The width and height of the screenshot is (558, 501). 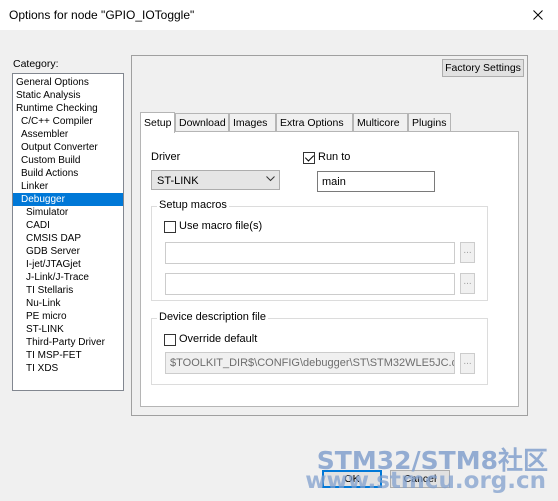 I want to click on category-item: TI XDS, so click(x=68, y=368).